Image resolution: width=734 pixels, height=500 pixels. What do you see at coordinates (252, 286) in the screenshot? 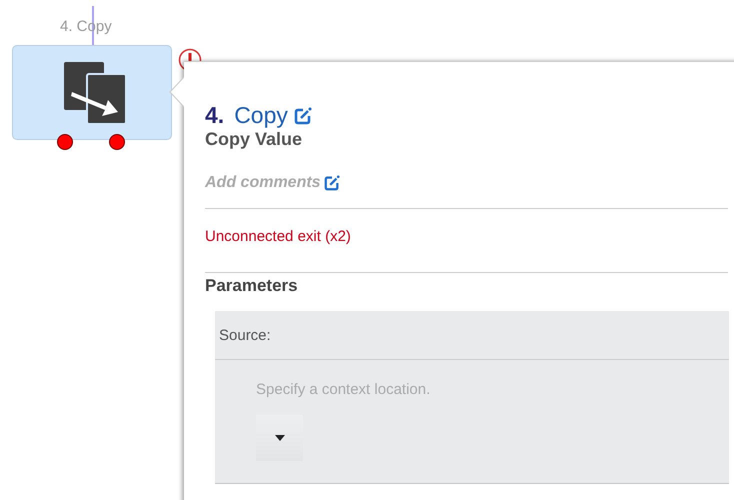
I see `section-heading: Parameters` at bounding box center [252, 286].